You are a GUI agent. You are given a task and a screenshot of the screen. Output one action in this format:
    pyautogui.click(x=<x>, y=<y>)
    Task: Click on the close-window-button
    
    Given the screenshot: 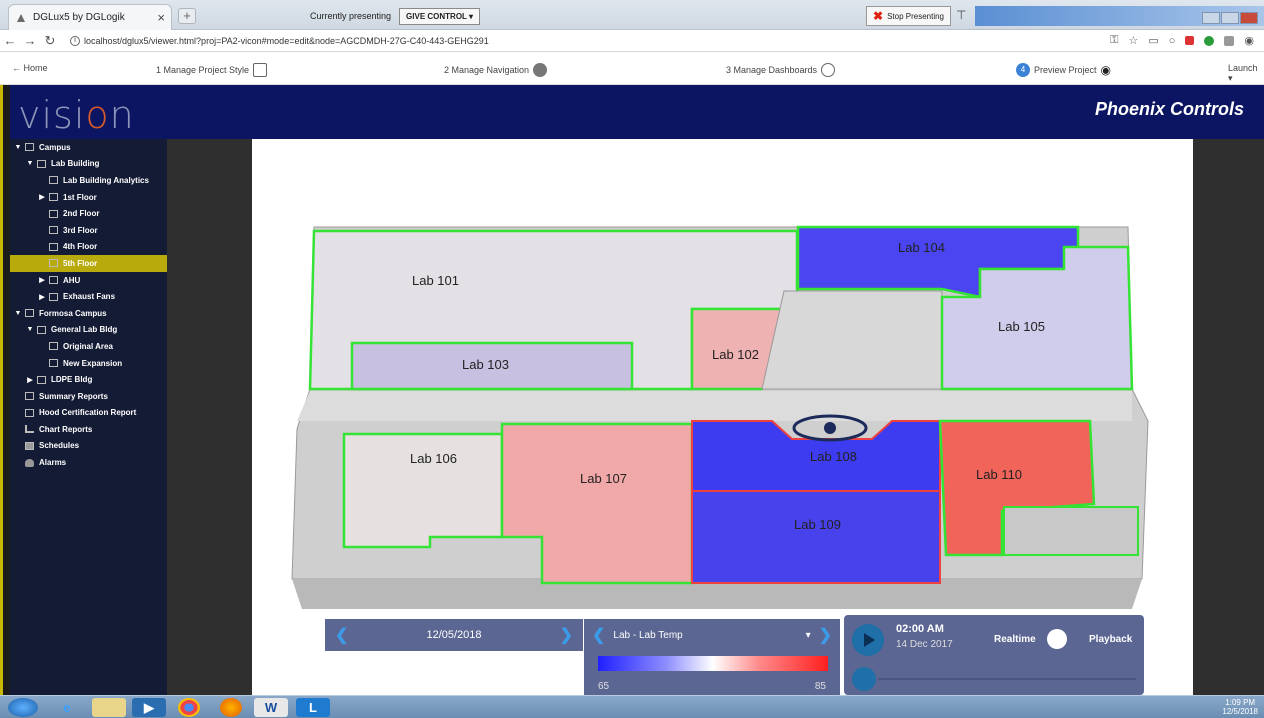 What is the action you would take?
    pyautogui.click(x=1249, y=18)
    